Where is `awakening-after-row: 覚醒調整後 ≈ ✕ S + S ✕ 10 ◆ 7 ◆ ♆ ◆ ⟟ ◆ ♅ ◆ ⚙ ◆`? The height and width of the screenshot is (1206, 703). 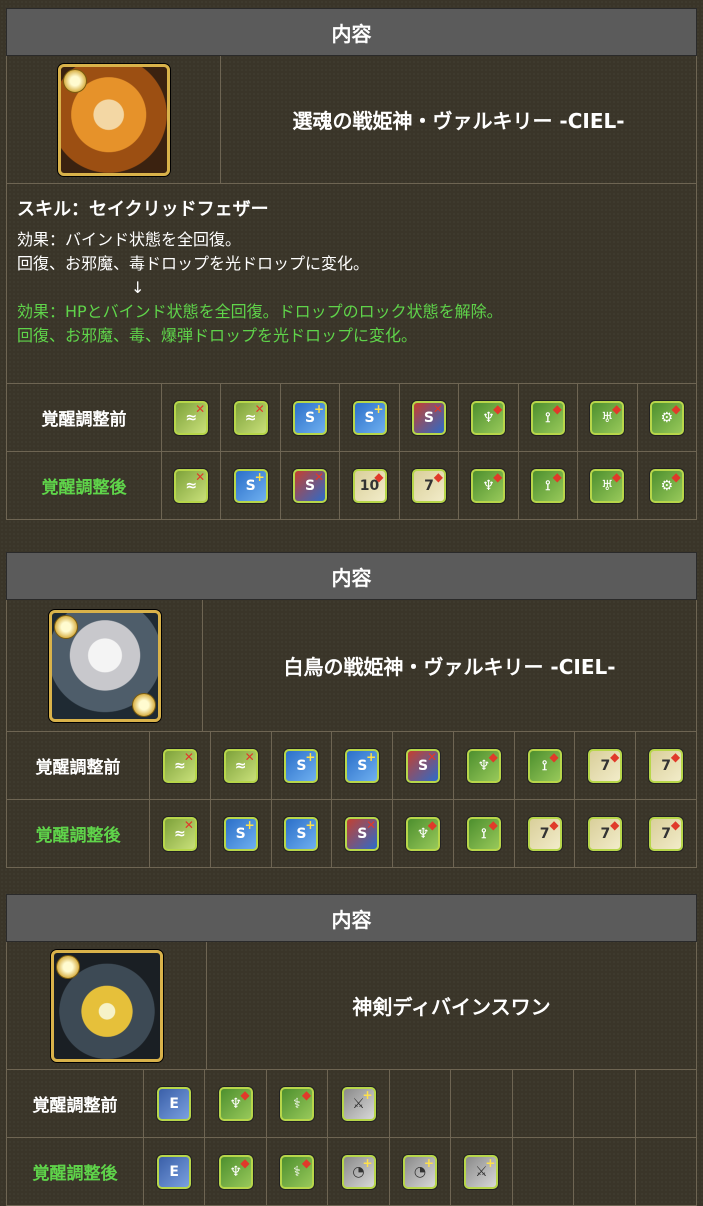 awakening-after-row: 覚醒調整後 ≈ ✕ S + S ✕ 10 ◆ 7 ◆ ♆ ◆ ⟟ ◆ ♅ ◆ ⚙ ◆ is located at coordinates (351, 486).